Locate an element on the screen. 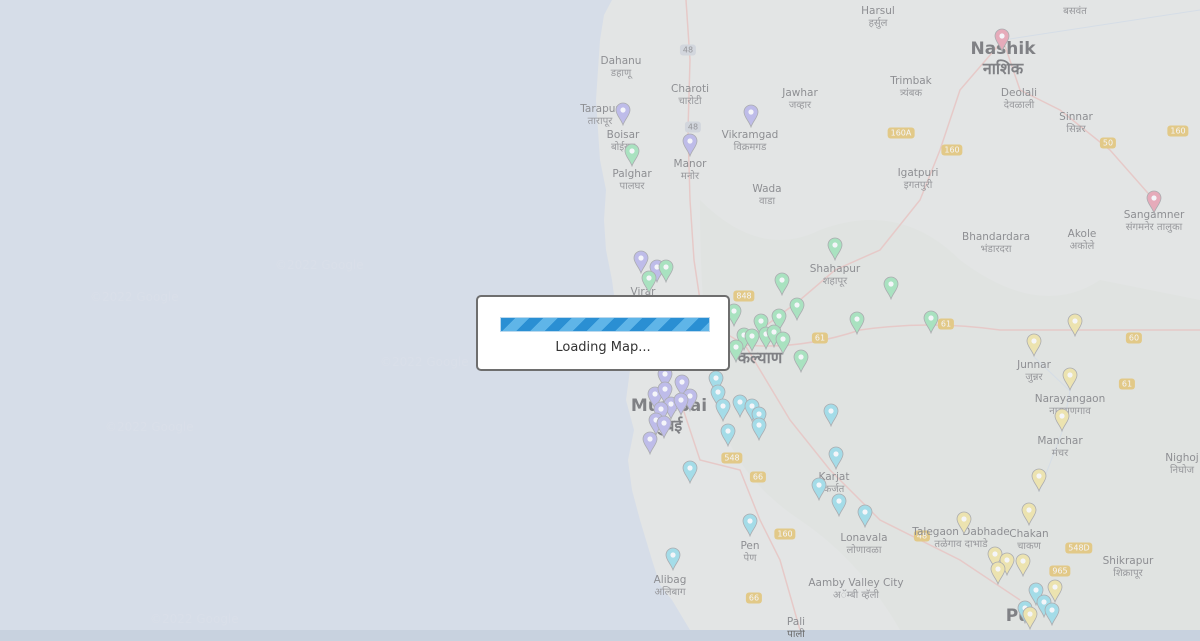 The image size is (1200, 641). place-label-palghar: Palghar पालघर is located at coordinates (631, 178).